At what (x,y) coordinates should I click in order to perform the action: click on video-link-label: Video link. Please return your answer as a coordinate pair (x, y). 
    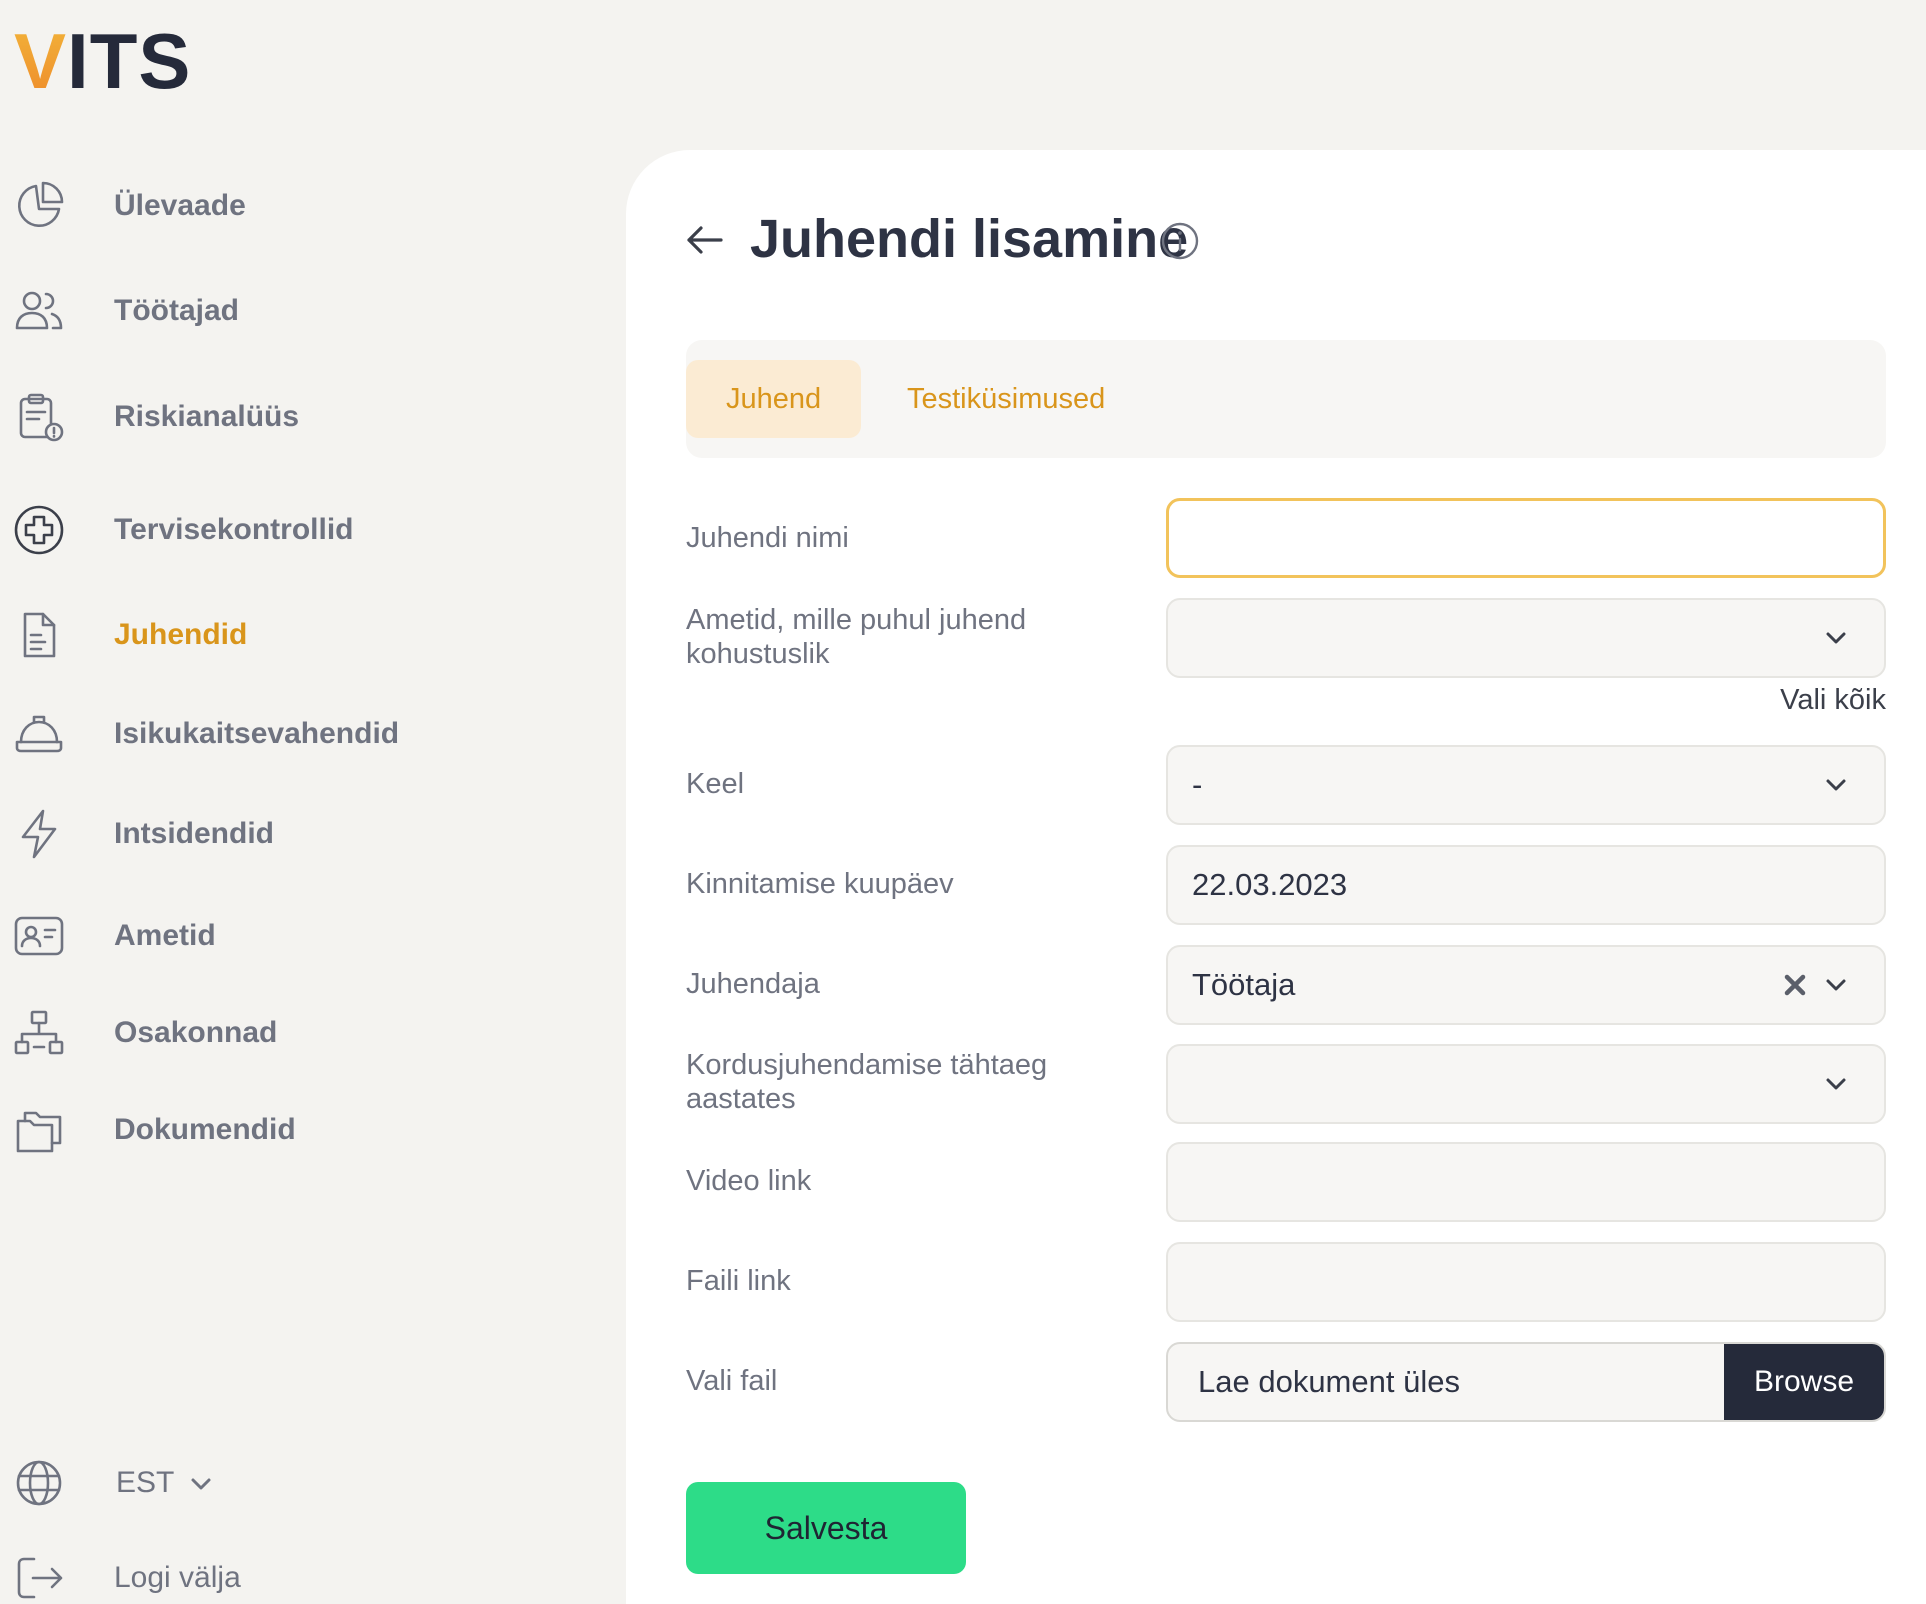
    Looking at the image, I should click on (749, 1181).